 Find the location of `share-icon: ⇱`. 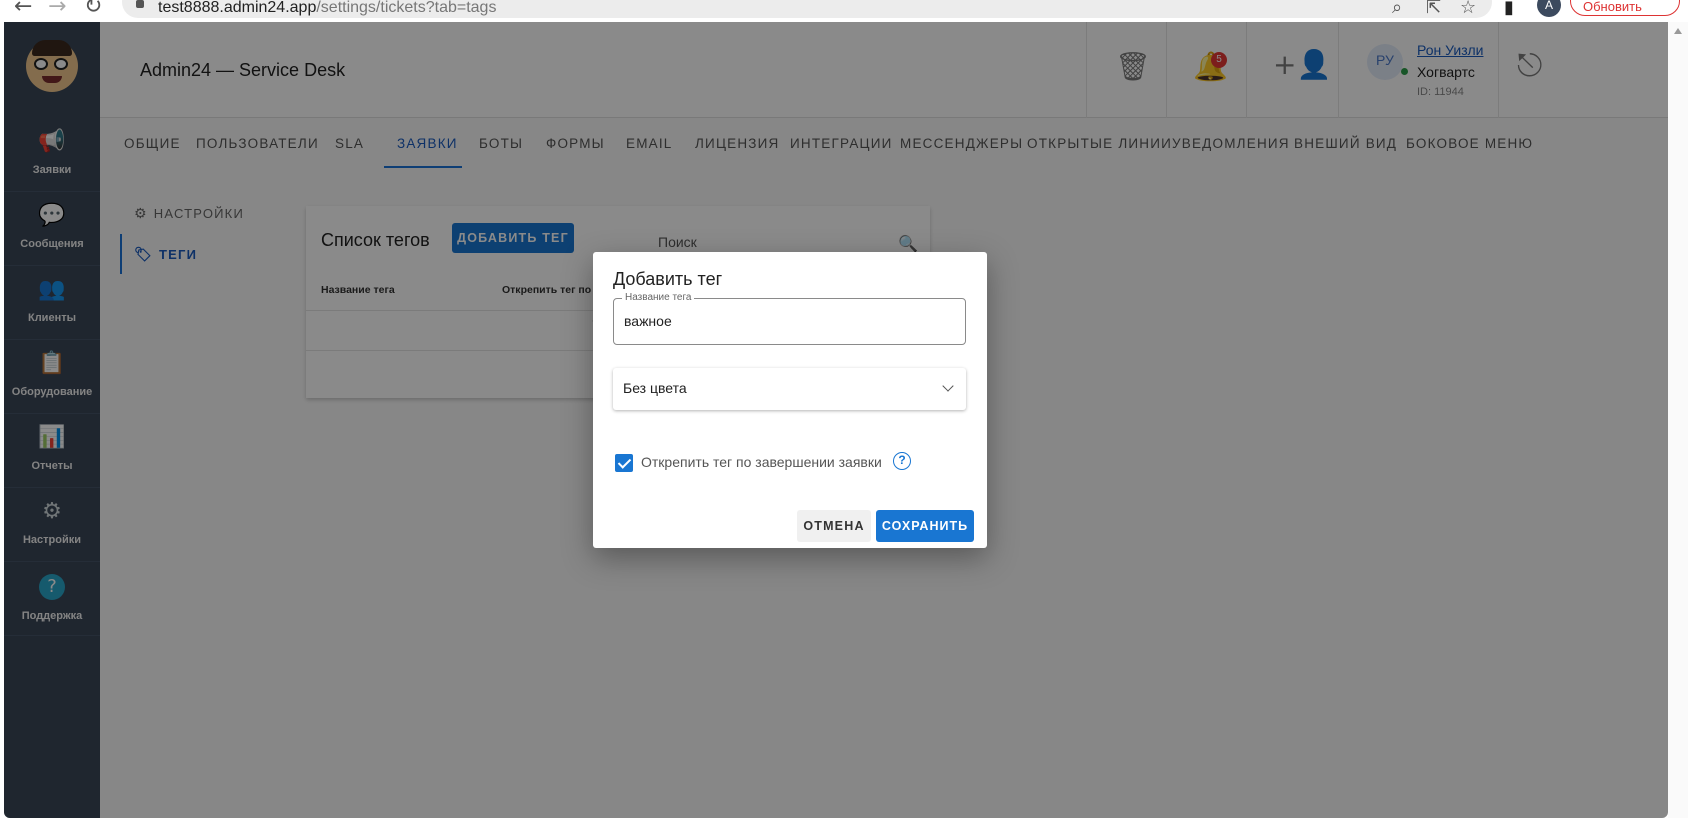

share-icon: ⇱ is located at coordinates (1433, 9).